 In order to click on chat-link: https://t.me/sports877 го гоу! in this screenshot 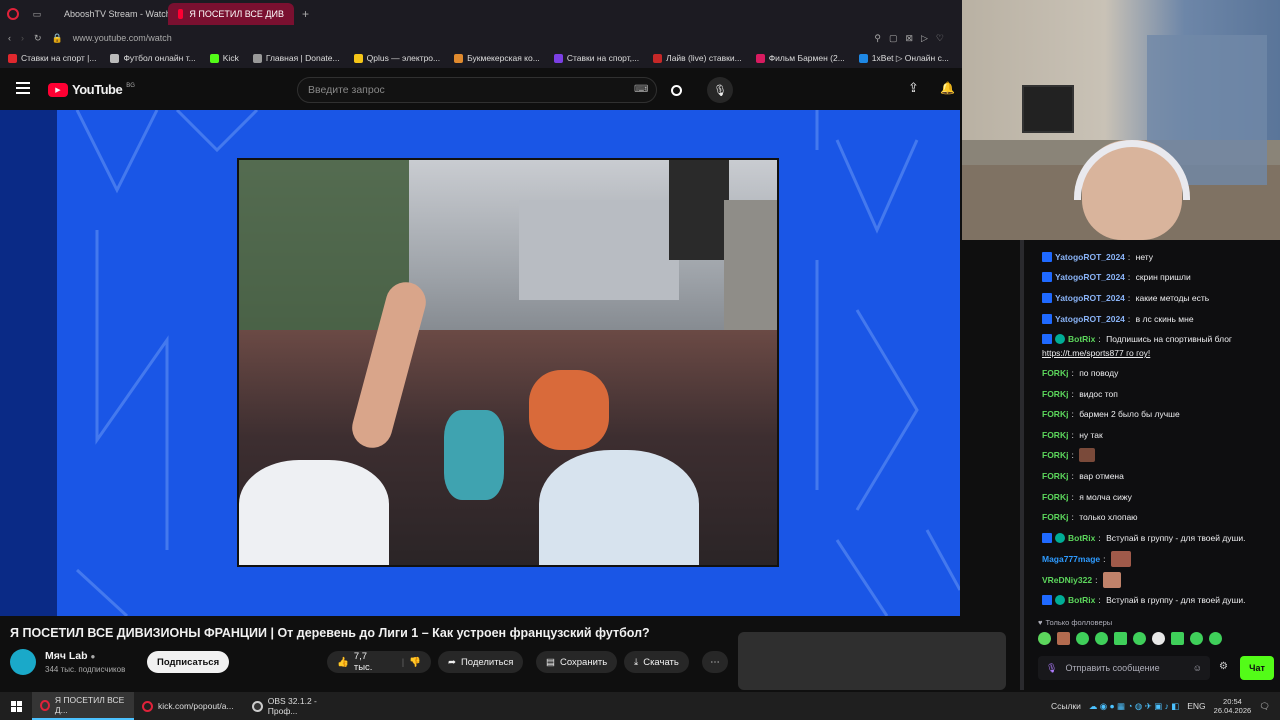, I will do `click(1096, 353)`.